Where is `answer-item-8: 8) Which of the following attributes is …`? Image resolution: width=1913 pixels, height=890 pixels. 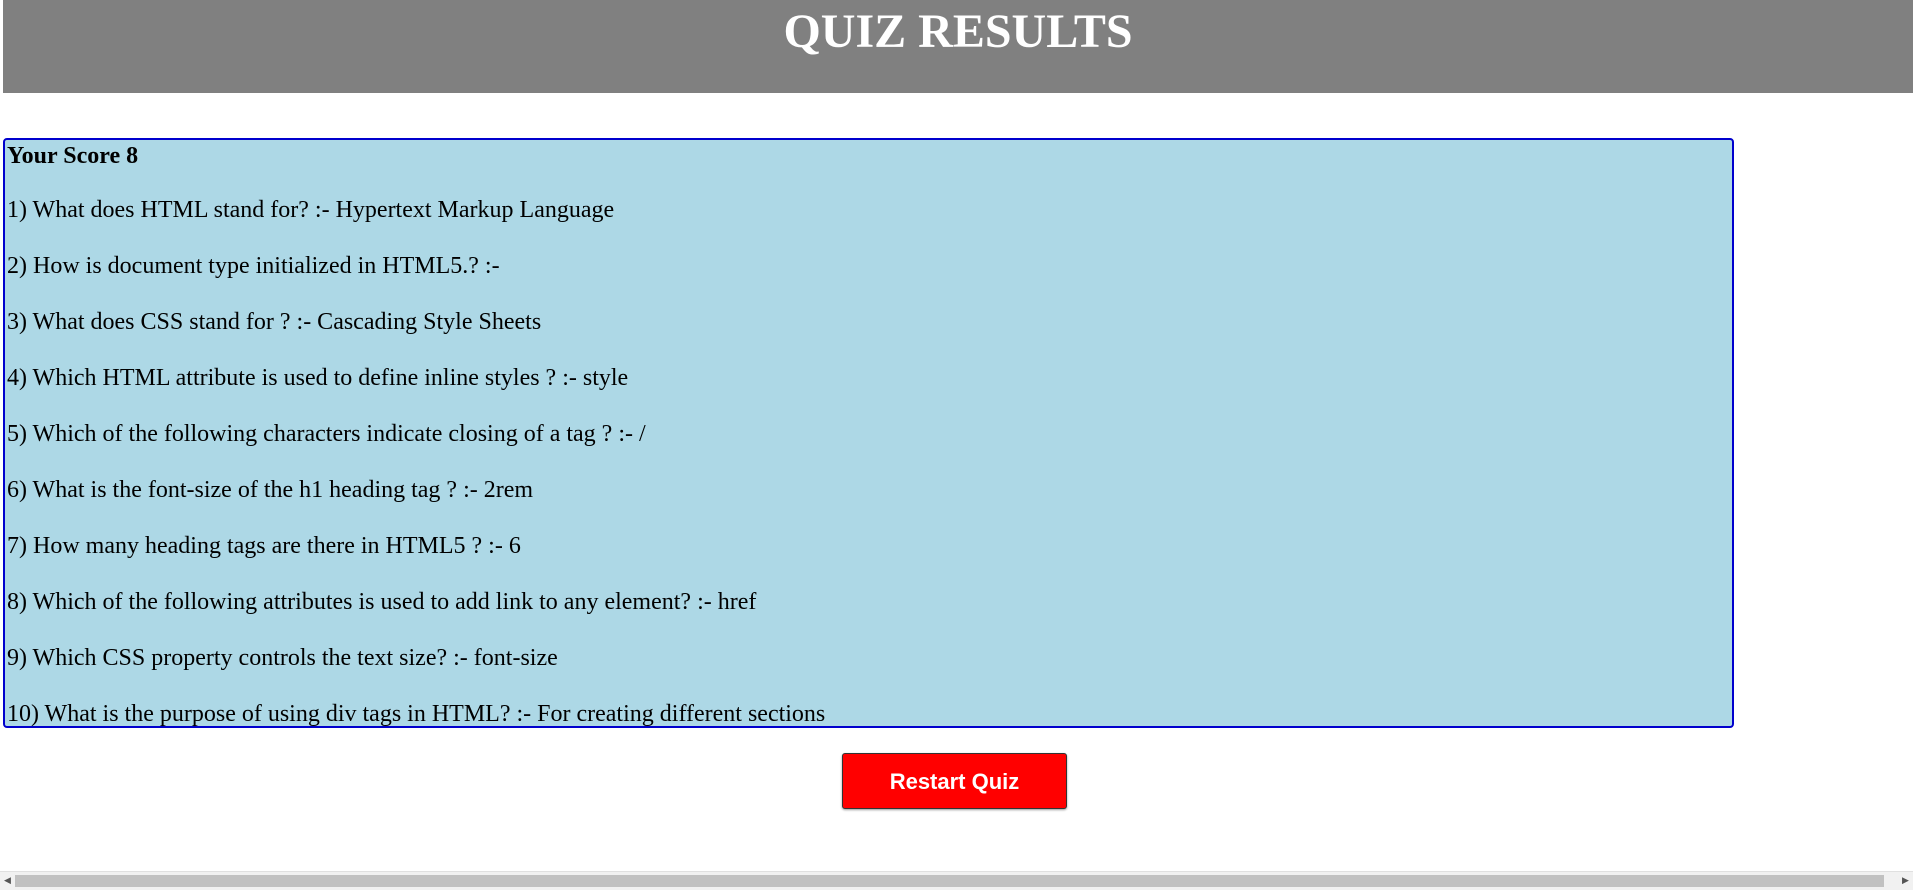
answer-item-8: 8) Which of the following attributes is … is located at coordinates (382, 602).